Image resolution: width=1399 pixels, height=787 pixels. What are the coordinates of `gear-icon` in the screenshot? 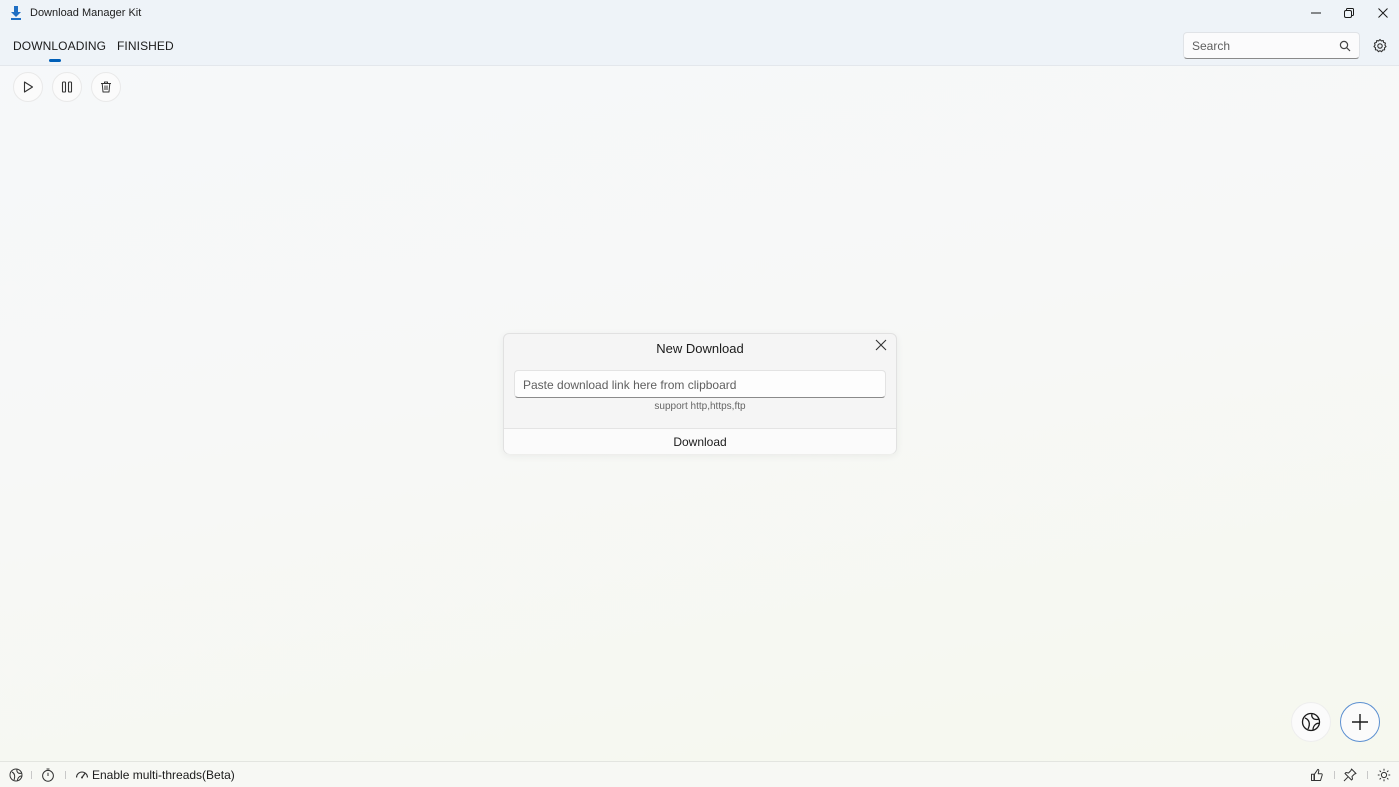 It's located at (1380, 46).